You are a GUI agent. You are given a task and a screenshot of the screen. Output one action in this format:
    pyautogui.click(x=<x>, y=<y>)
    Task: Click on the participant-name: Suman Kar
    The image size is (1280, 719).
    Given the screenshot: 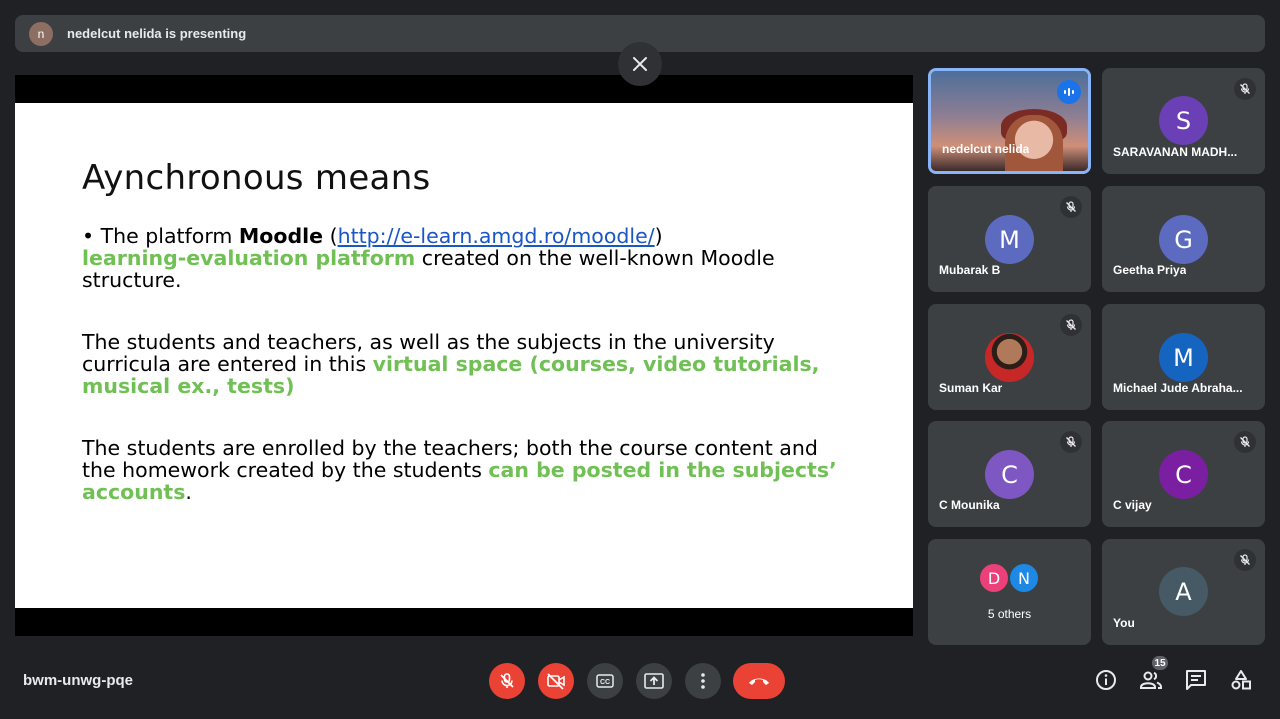 What is the action you would take?
    pyautogui.click(x=971, y=388)
    